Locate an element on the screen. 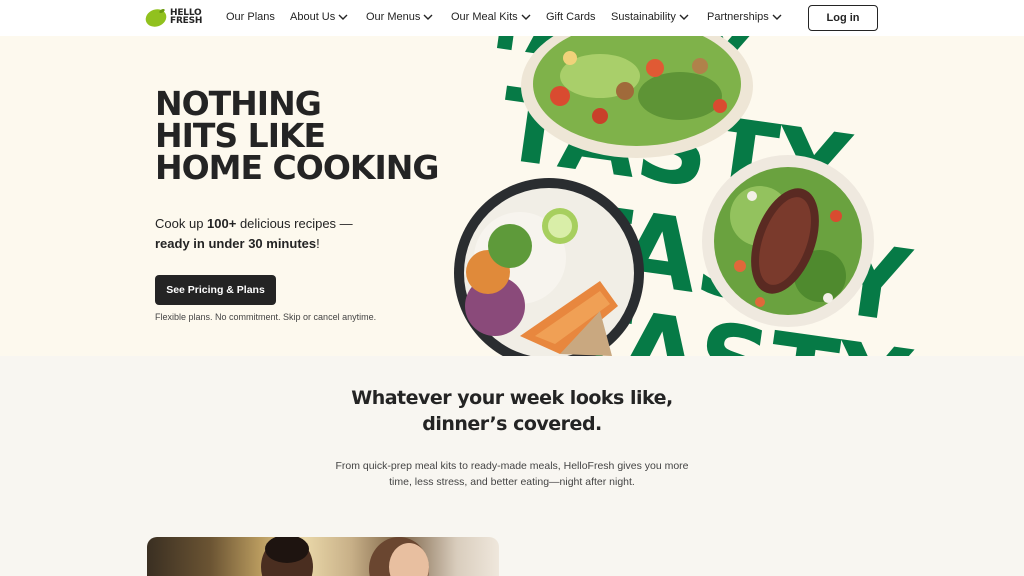 The height and width of the screenshot is (576, 1024). logo-wordmark: HELLO FRESH is located at coordinates (186, 17).